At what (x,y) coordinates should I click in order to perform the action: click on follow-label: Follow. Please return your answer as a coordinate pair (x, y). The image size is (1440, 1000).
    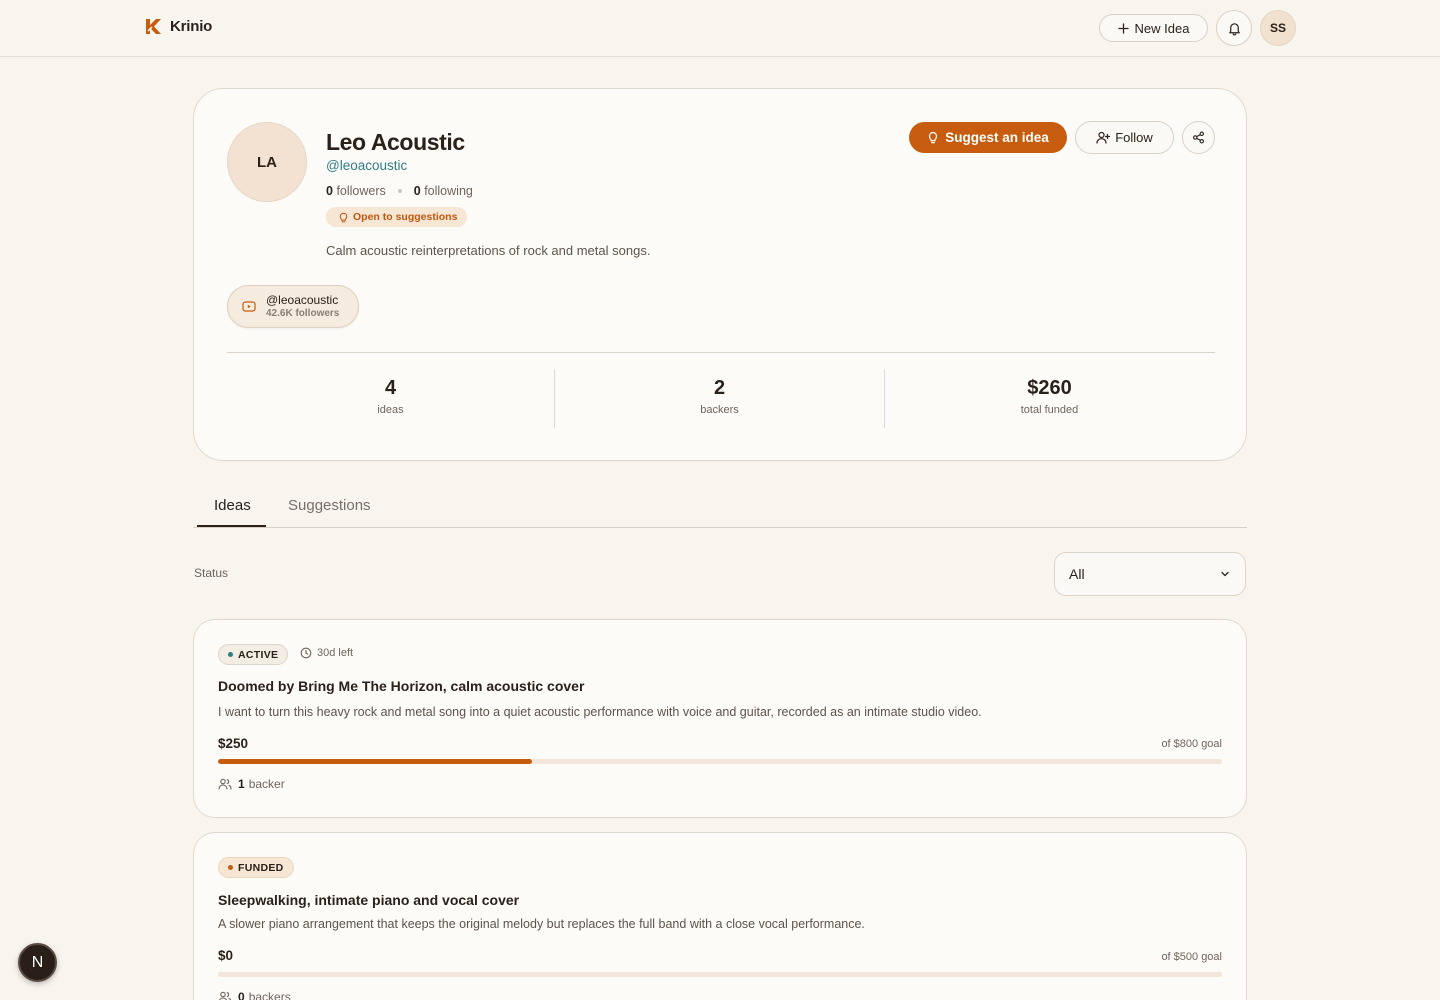
    Looking at the image, I should click on (1134, 137).